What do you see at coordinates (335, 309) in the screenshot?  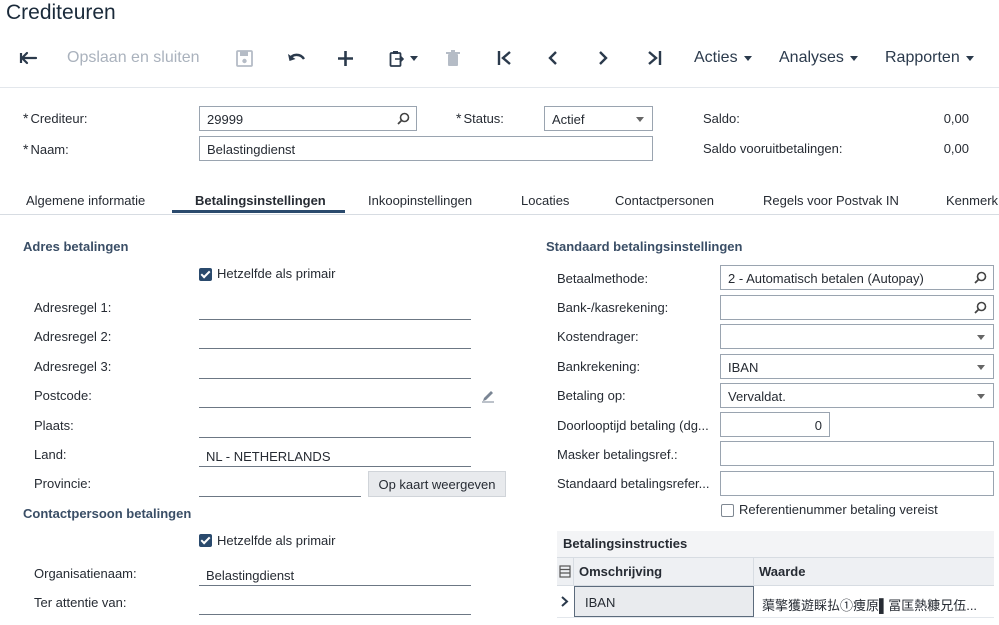 I see `address1-input` at bounding box center [335, 309].